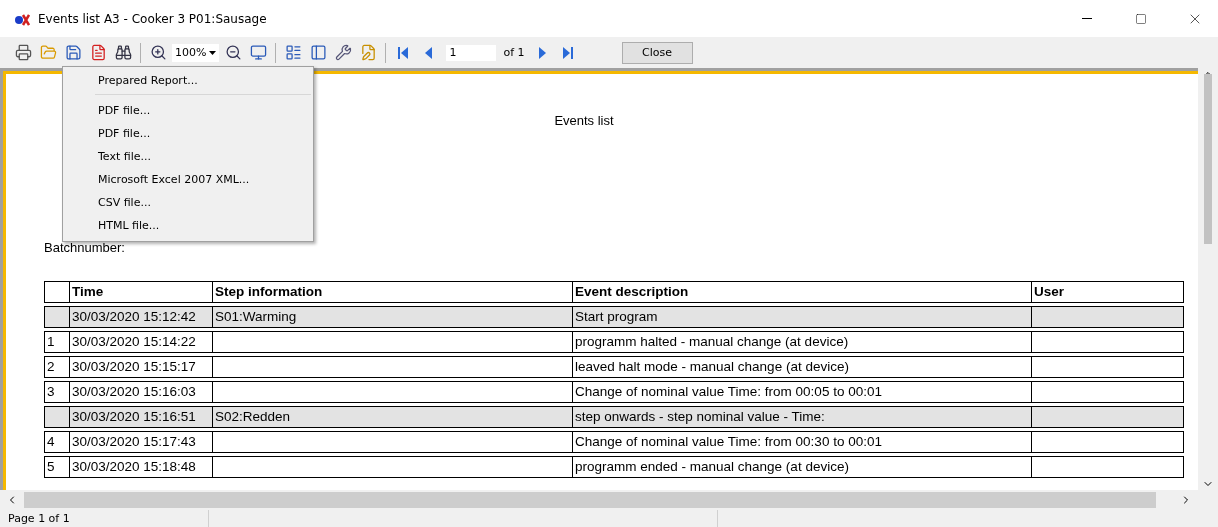 Image resolution: width=1218 pixels, height=527 pixels. Describe the element at coordinates (368, 52) in the screenshot. I see `pencil-icon` at that location.